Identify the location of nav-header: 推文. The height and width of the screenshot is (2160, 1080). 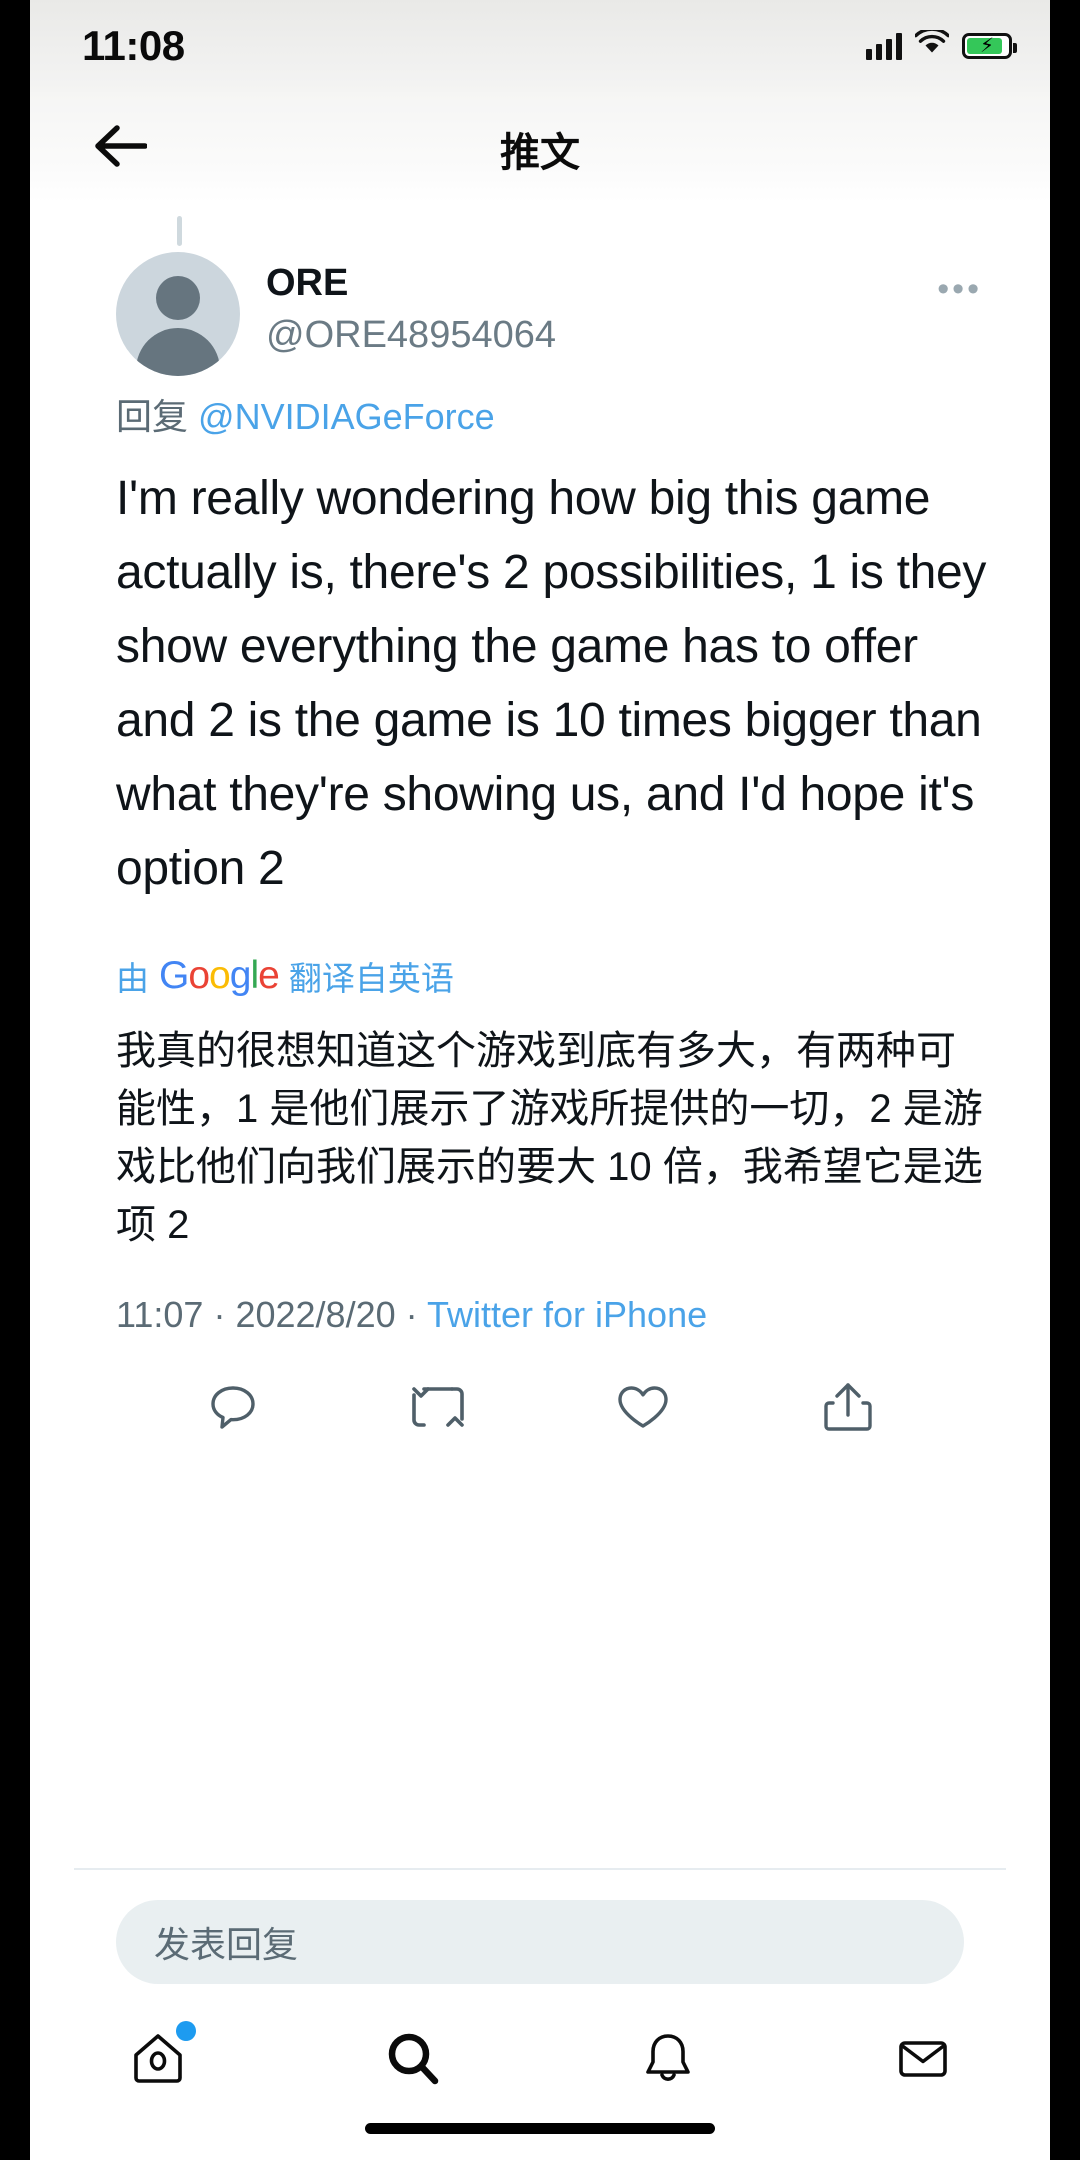
(540, 147).